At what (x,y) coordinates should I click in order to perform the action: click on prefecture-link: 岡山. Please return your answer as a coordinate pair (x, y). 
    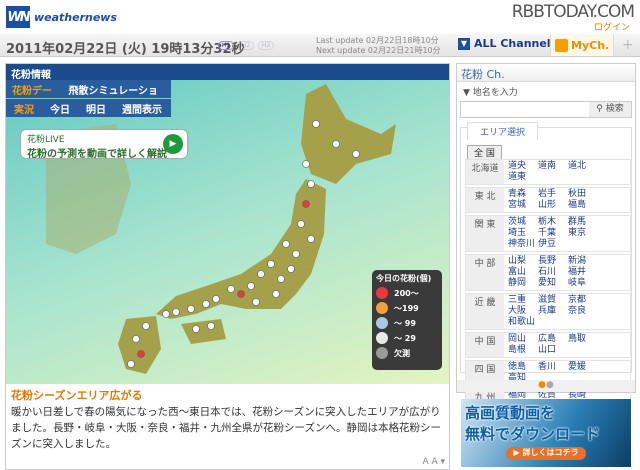
    Looking at the image, I should click on (523, 339).